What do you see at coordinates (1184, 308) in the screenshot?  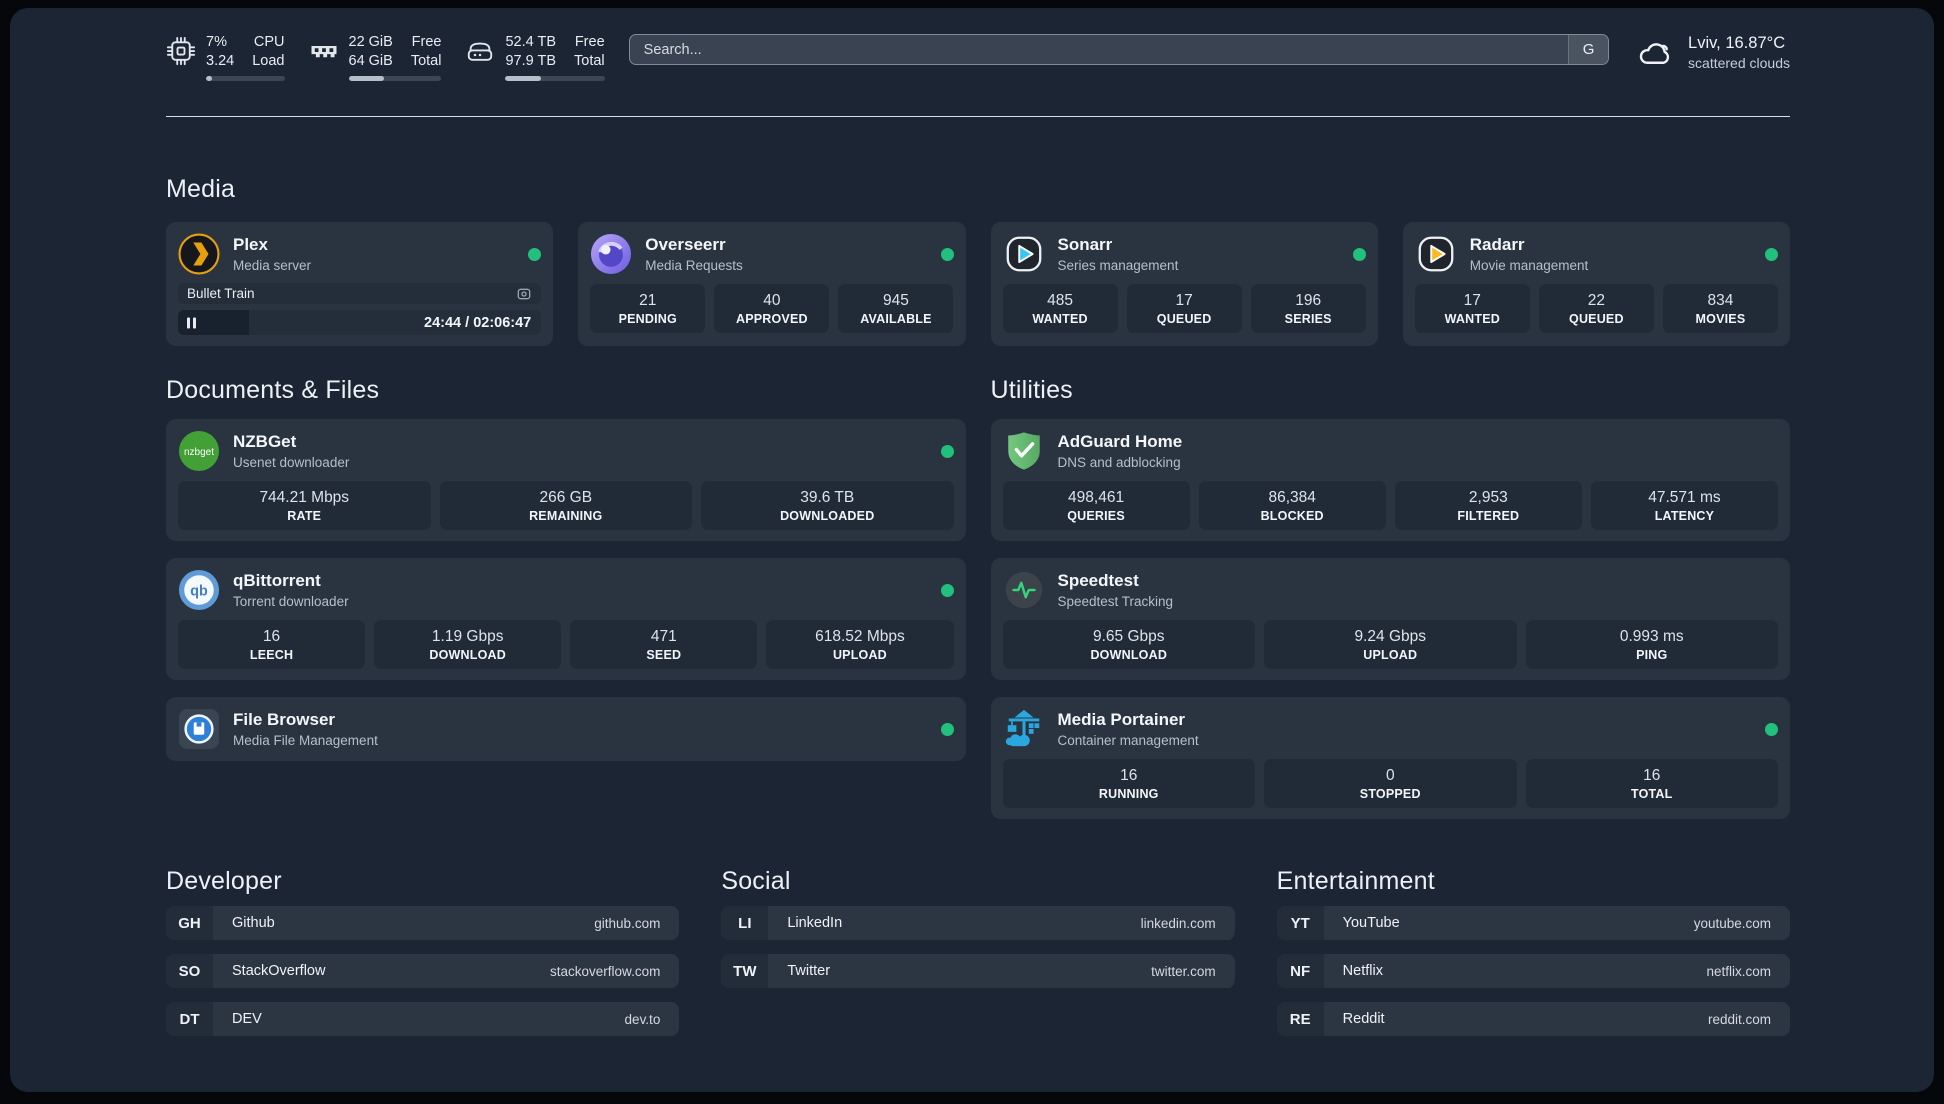 I see `stat-box-queued: 17 QUEUED` at bounding box center [1184, 308].